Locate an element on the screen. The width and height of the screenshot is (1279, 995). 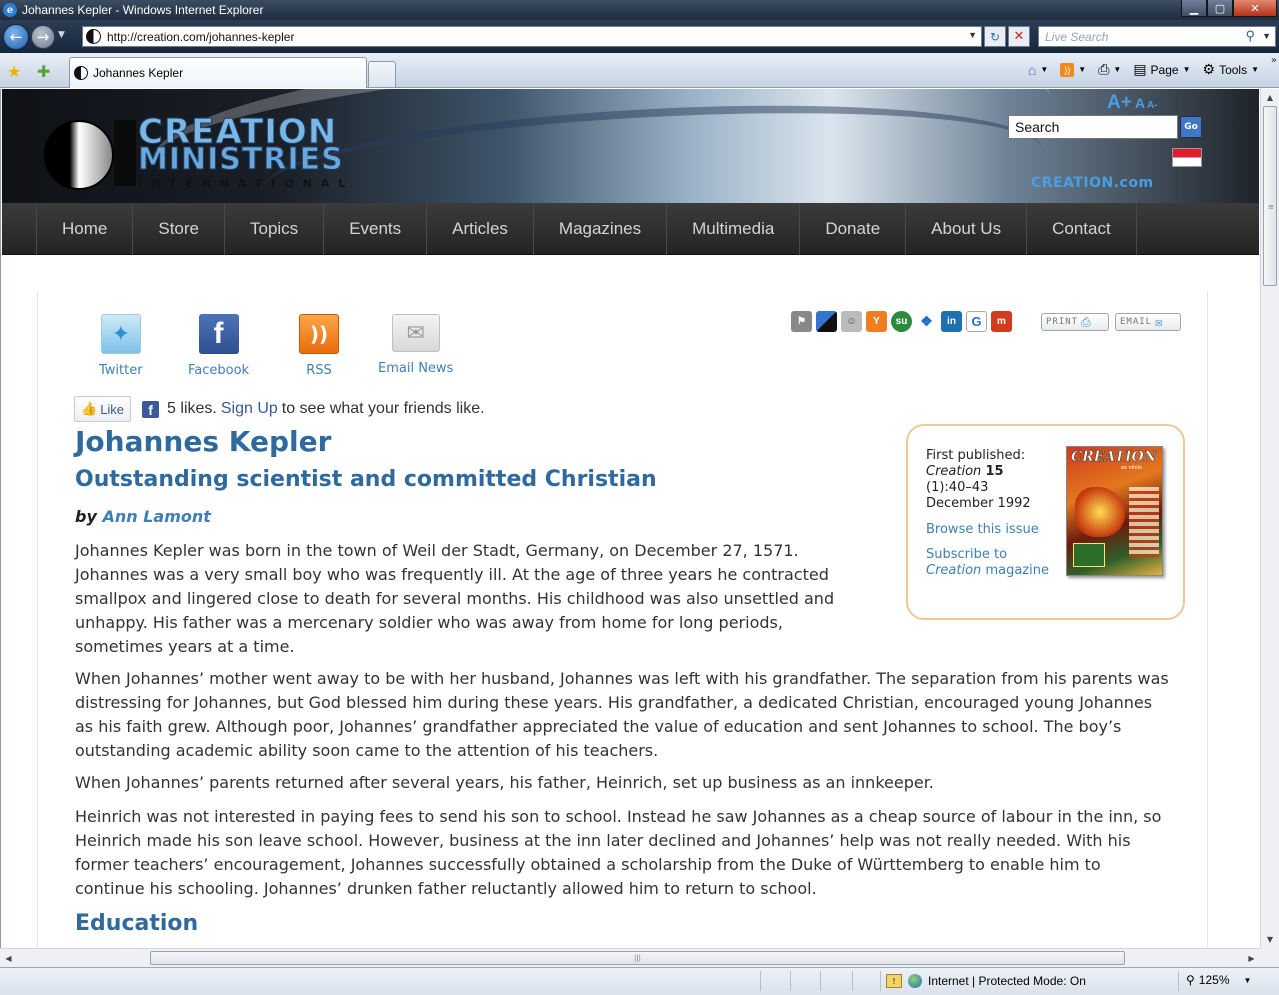
share-windows-live-icon: ❖ is located at coordinates (926, 321).